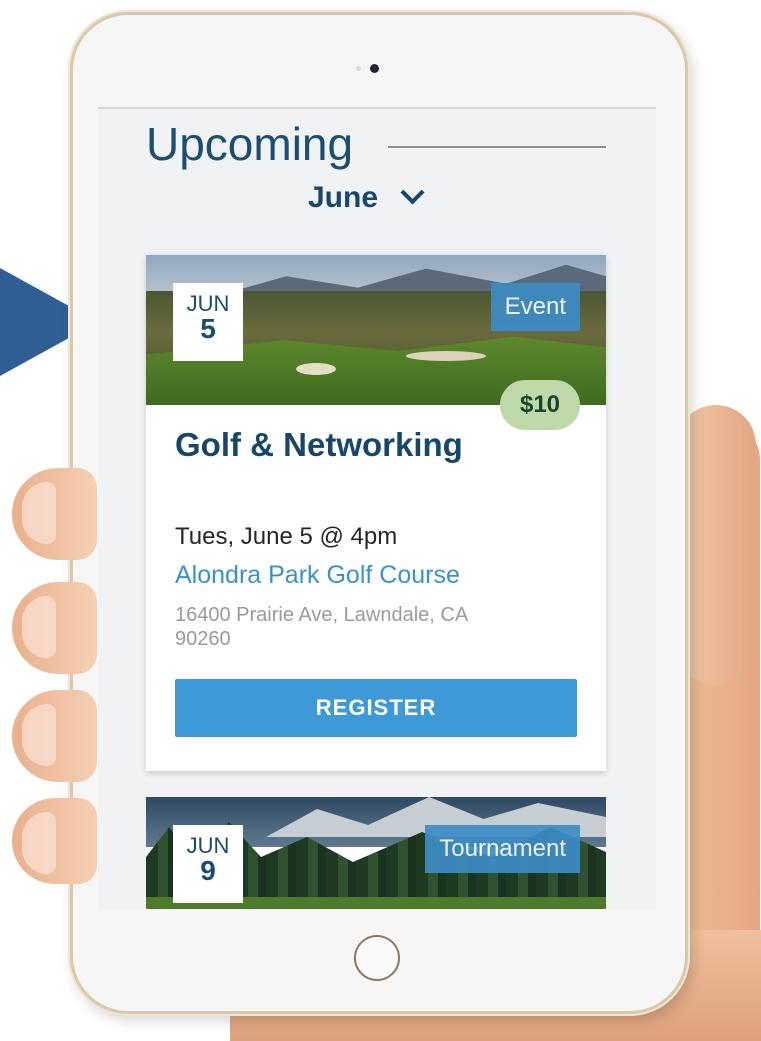  I want to click on price-badge: $10, so click(540, 405).